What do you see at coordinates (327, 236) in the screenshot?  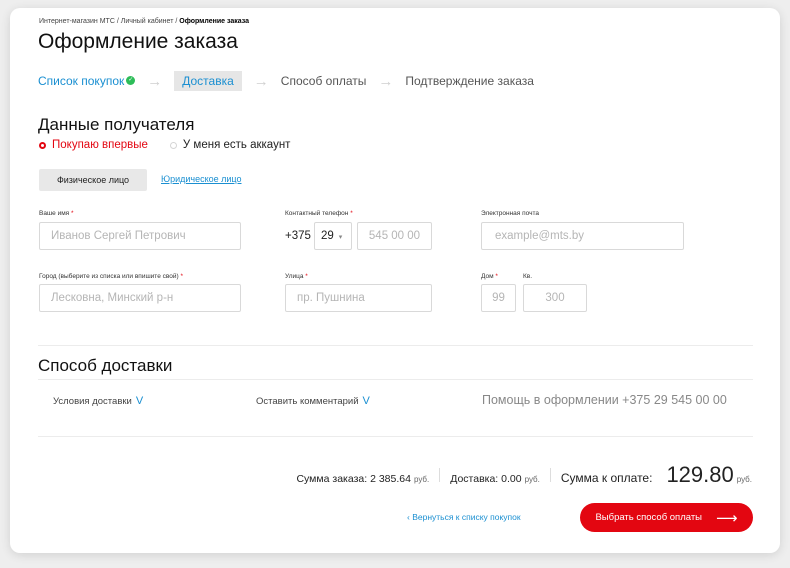 I see `operator-code-value: 29` at bounding box center [327, 236].